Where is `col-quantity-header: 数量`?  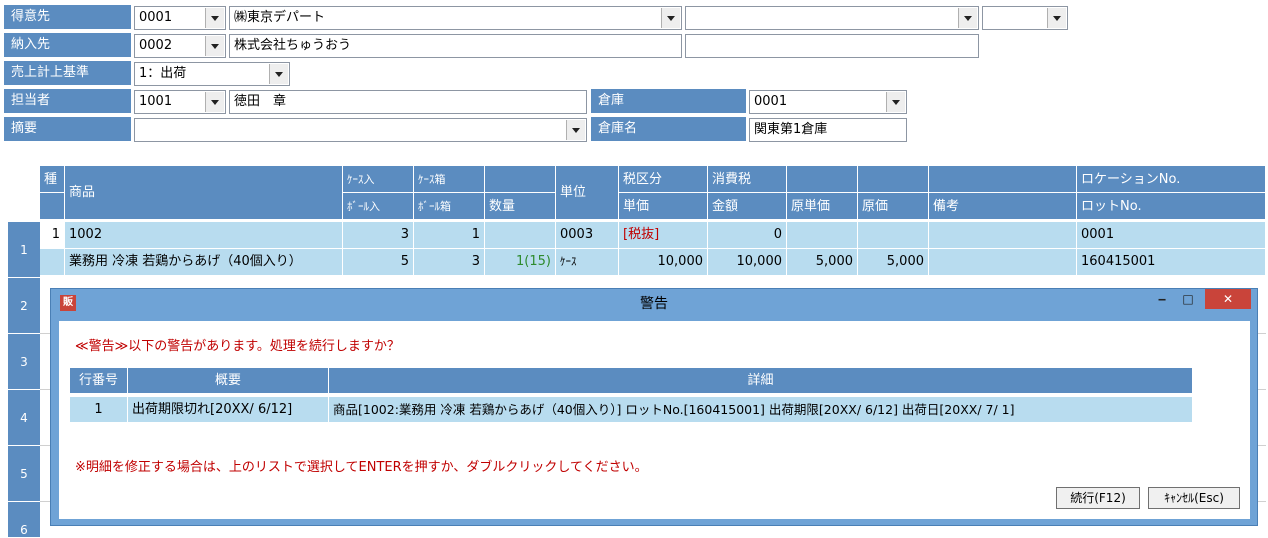 col-quantity-header: 数量 is located at coordinates (520, 206).